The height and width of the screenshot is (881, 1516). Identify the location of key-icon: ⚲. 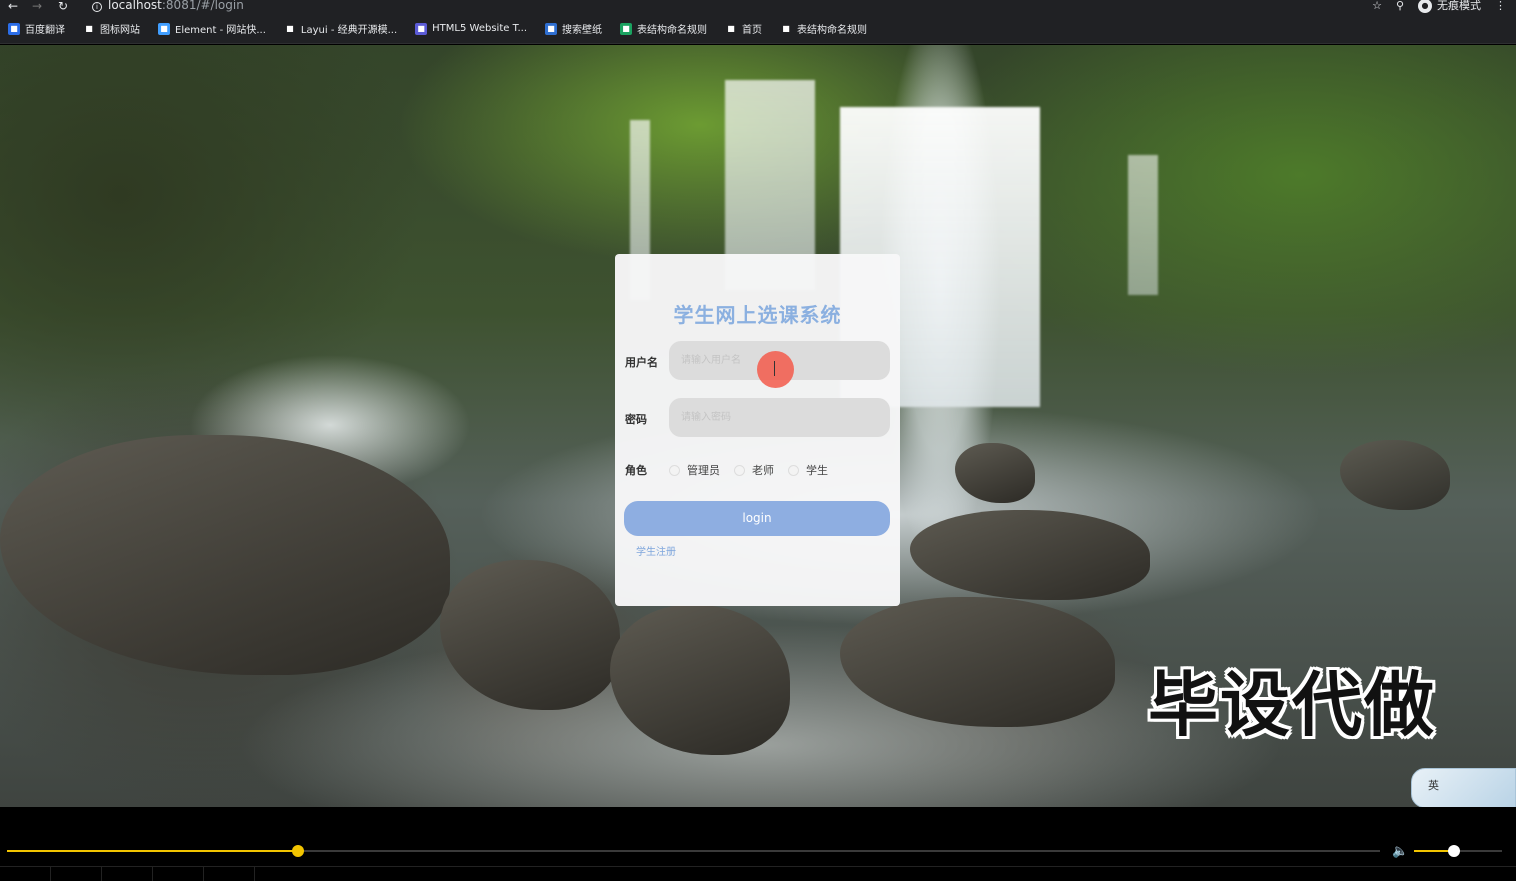
(1400, 6).